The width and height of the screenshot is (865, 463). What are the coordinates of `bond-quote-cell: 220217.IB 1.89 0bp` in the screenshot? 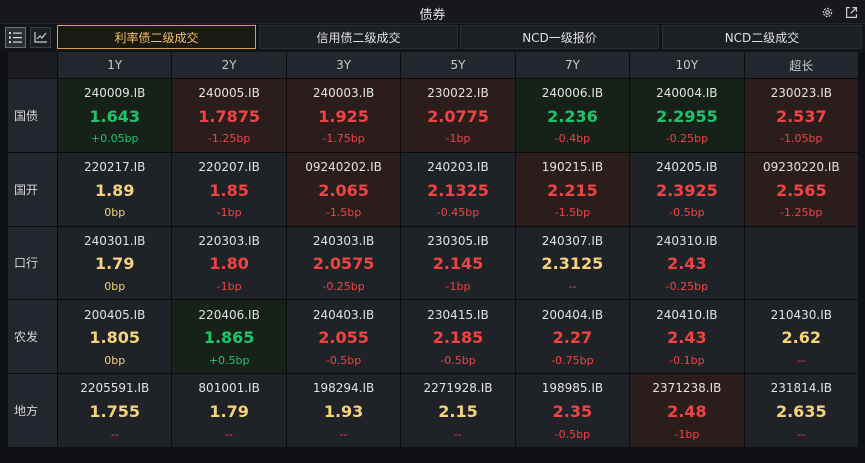 It's located at (115, 189).